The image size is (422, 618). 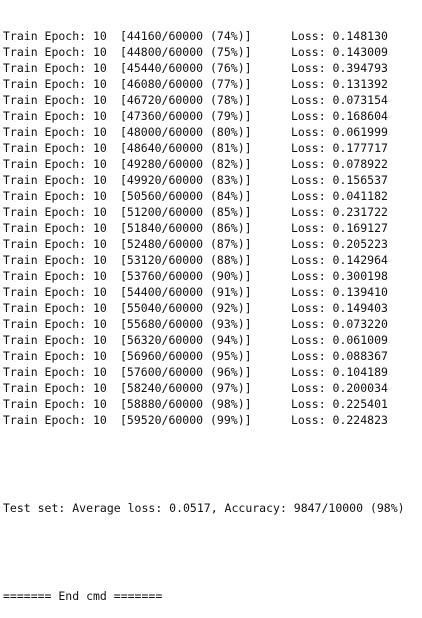 I want to click on progress-text: [44160/60000 (74%)], so click(x=186, y=36).